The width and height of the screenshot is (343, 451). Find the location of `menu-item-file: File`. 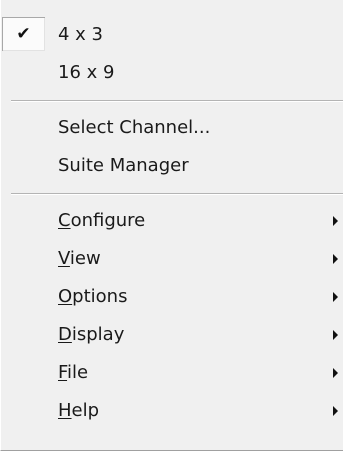

menu-item-file: File is located at coordinates (172, 373).